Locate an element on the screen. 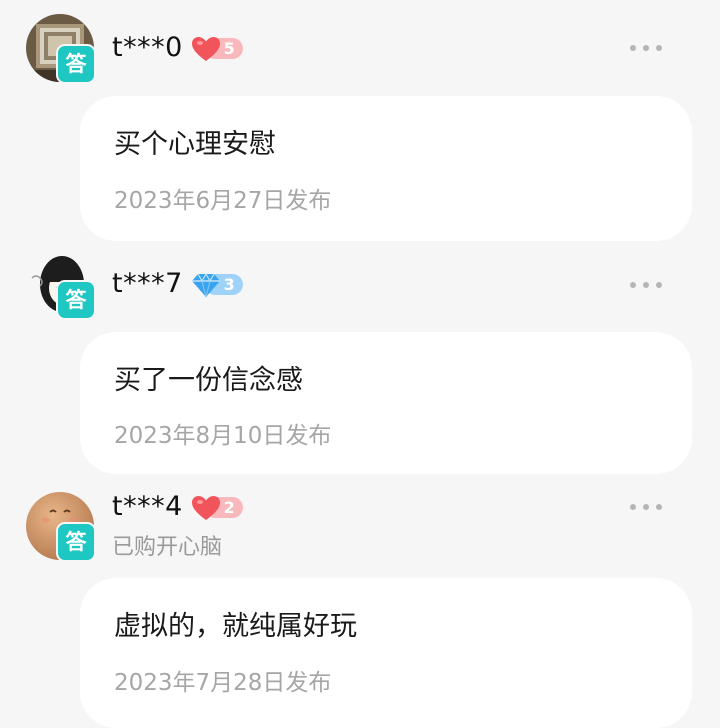 The height and width of the screenshot is (728, 720). diamond-icon is located at coordinates (205, 285).